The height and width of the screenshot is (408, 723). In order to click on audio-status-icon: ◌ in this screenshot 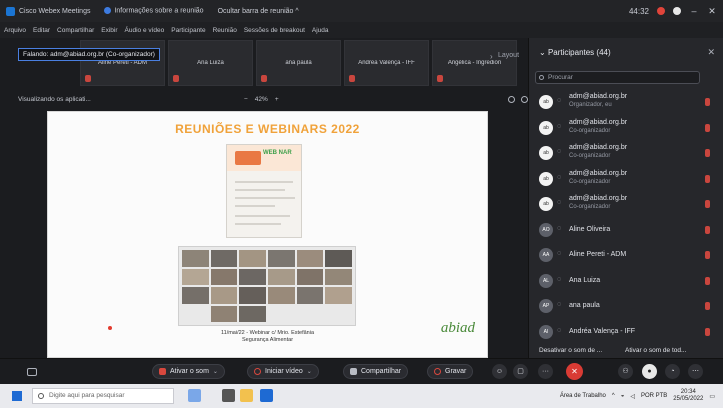, I will do `click(559, 126)`.